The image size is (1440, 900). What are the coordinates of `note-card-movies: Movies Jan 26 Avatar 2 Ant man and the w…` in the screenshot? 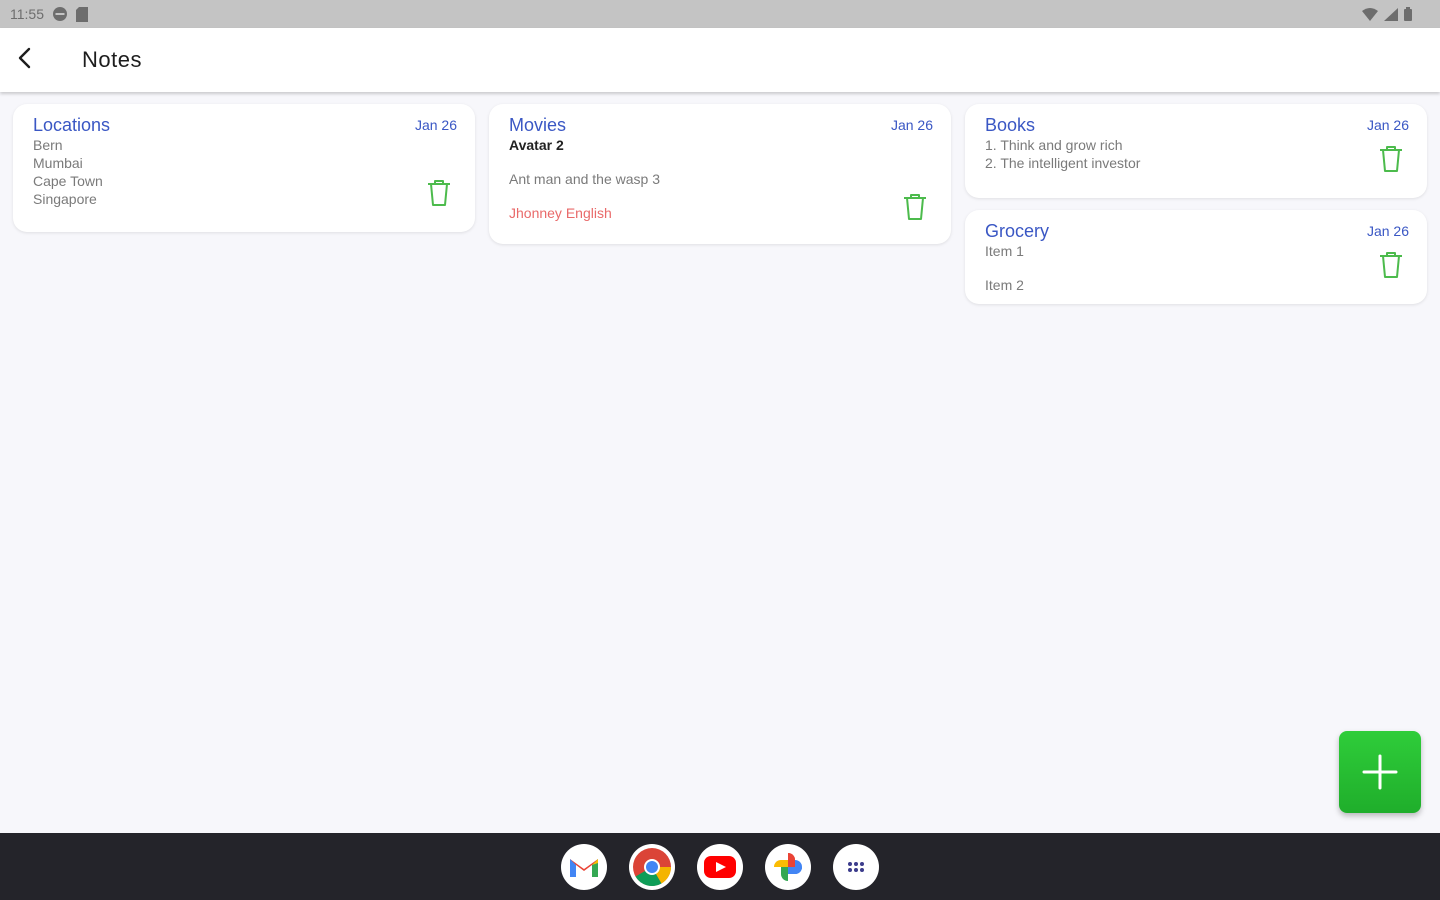 It's located at (720, 174).